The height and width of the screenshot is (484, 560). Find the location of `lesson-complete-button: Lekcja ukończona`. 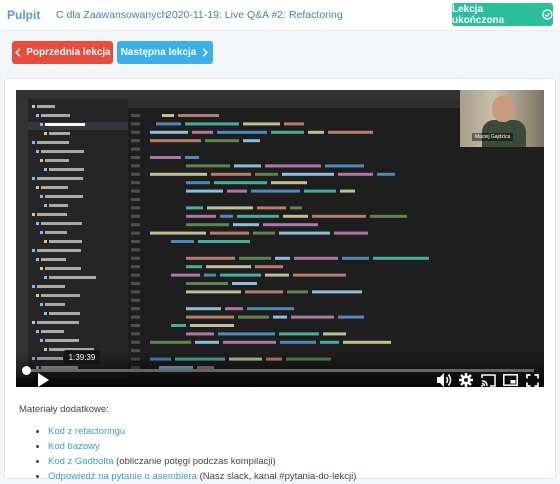

lesson-complete-button: Lekcja ukończona is located at coordinates (502, 14).